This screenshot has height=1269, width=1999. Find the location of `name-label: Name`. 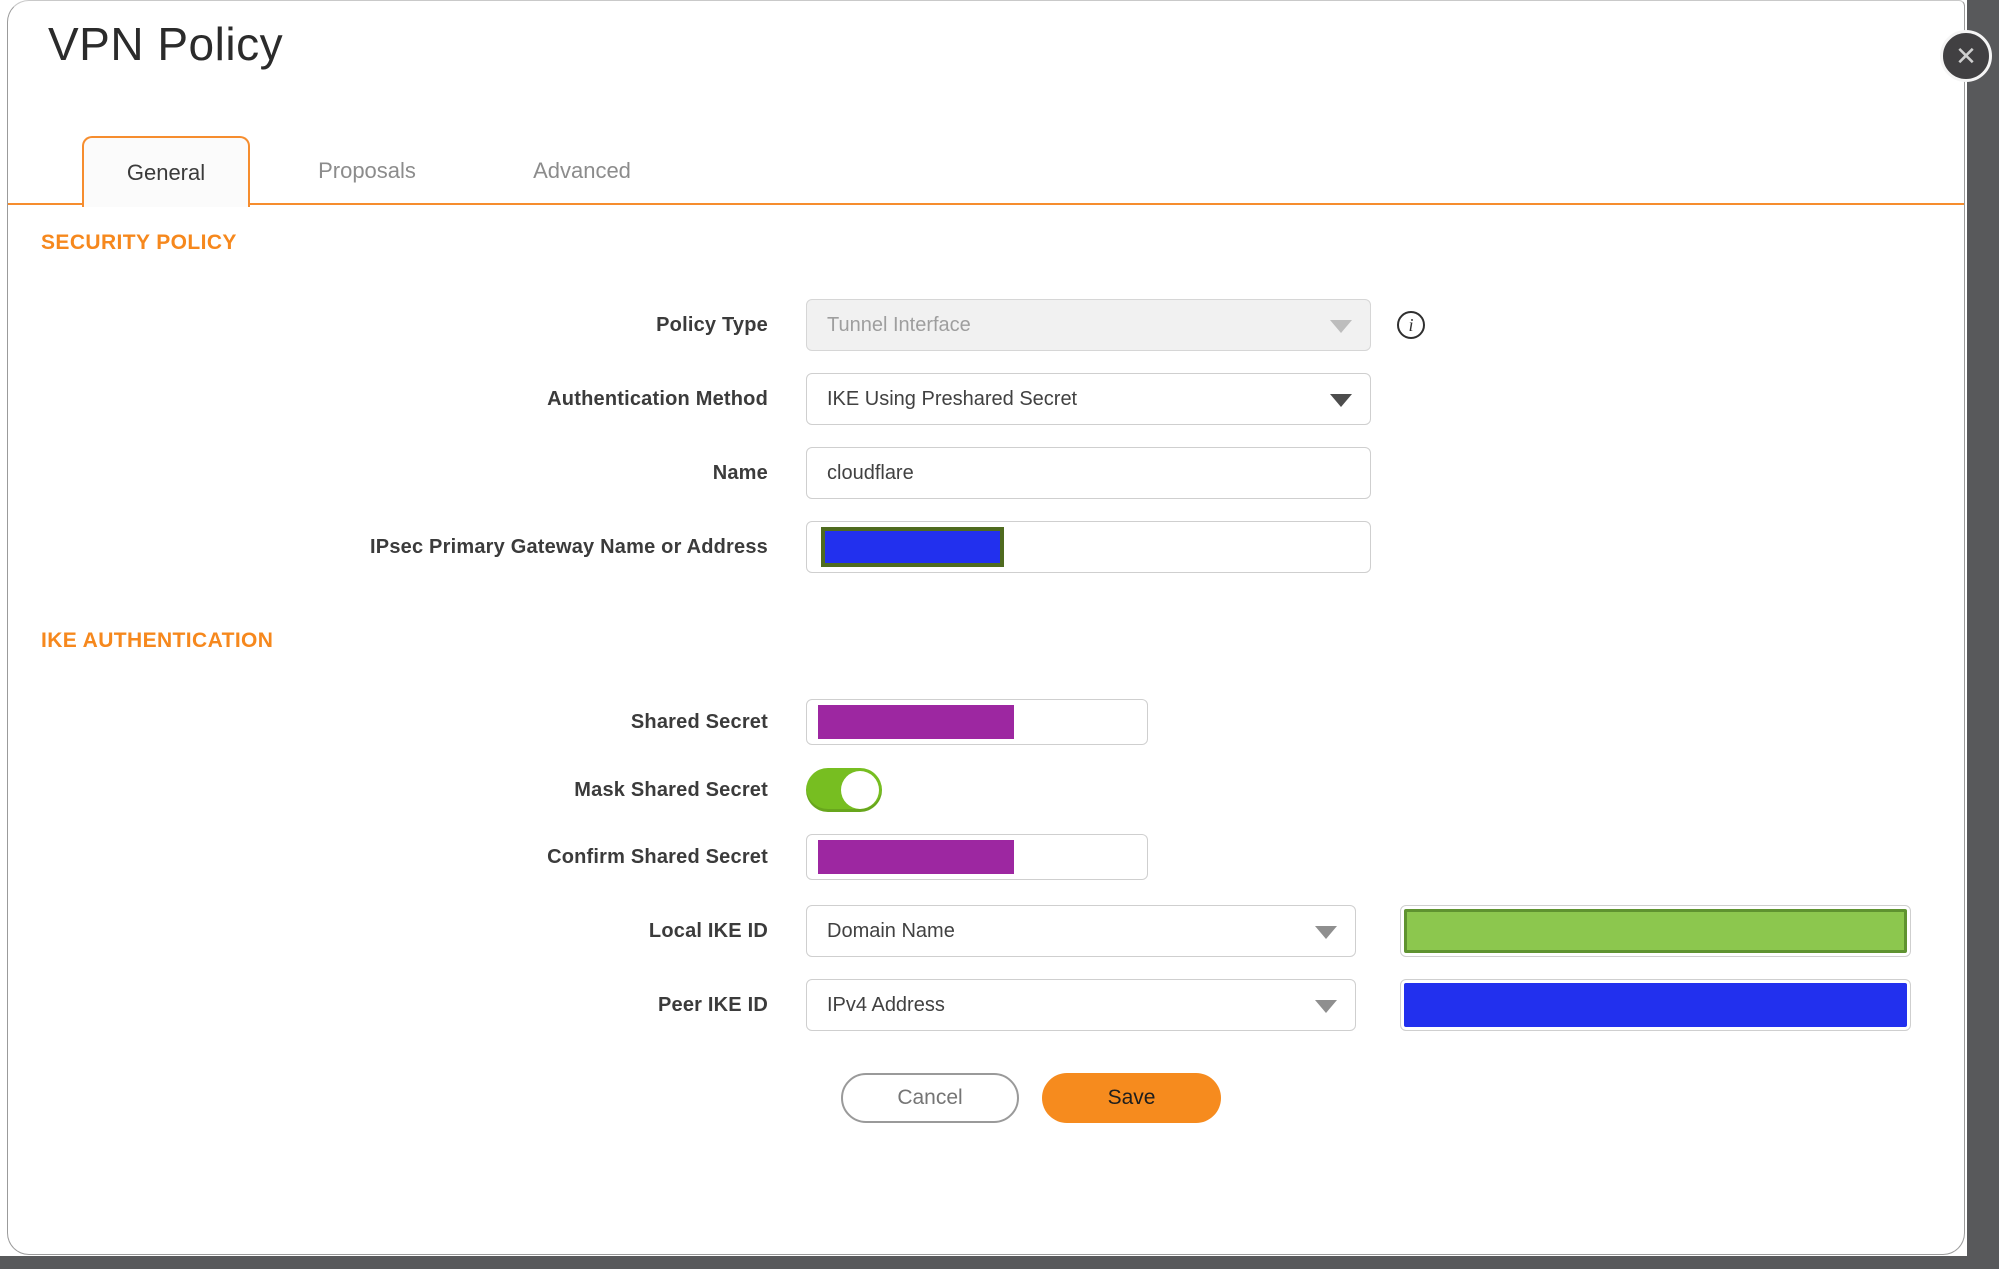

name-label: Name is located at coordinates (740, 472).